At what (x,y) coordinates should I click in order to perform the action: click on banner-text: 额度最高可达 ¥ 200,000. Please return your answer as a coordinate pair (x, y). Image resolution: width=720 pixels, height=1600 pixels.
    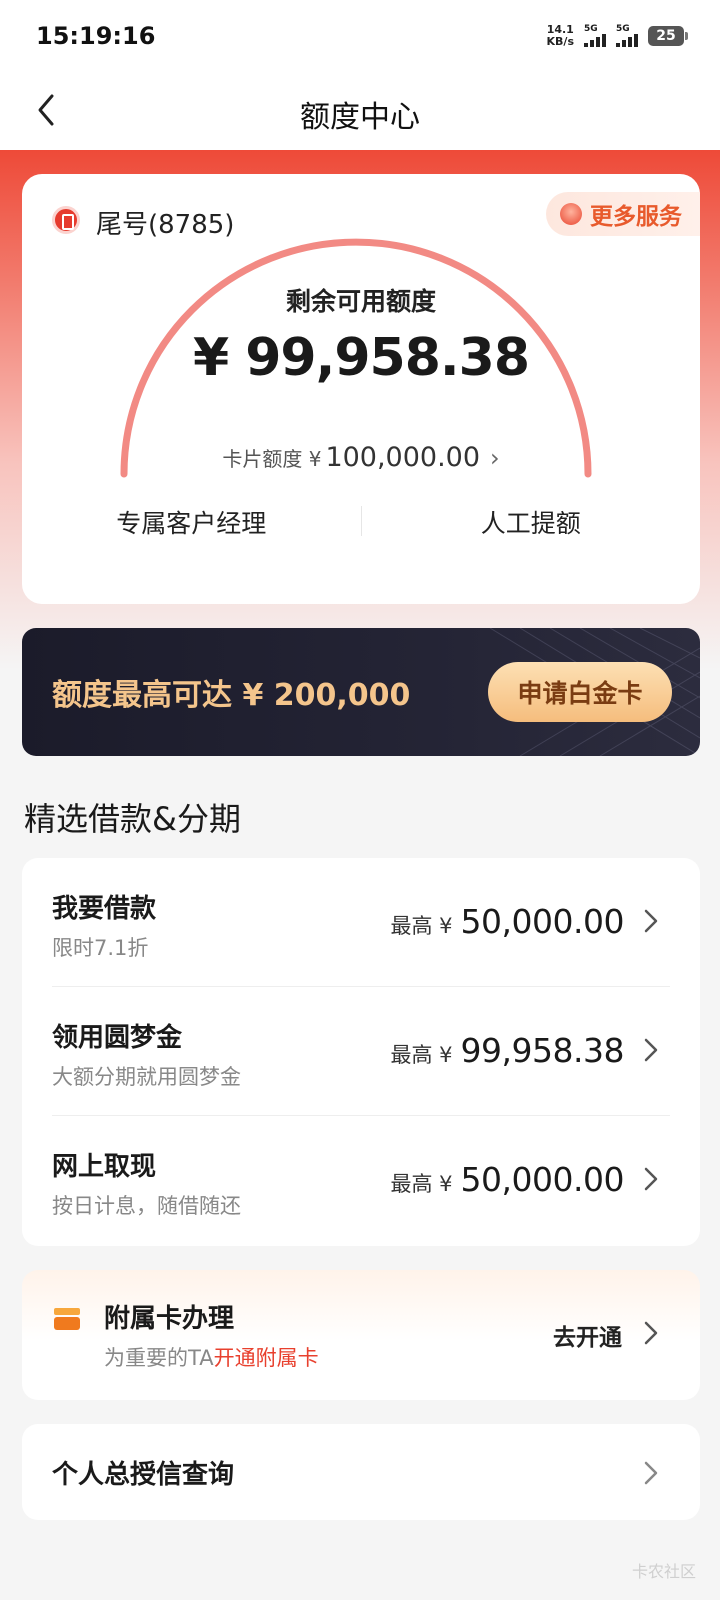
    Looking at the image, I should click on (231, 695).